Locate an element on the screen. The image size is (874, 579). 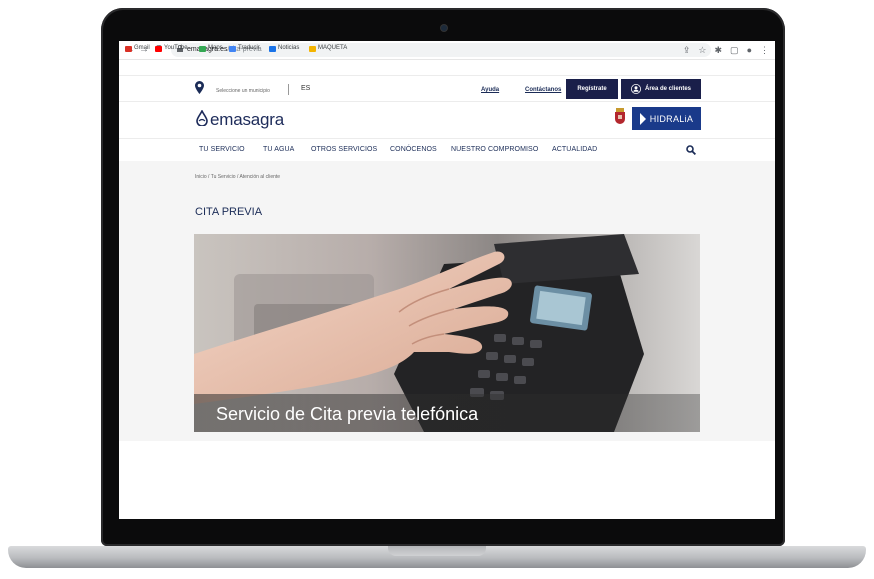
bookmark-maps: Maps is located at coordinates (211, 48).